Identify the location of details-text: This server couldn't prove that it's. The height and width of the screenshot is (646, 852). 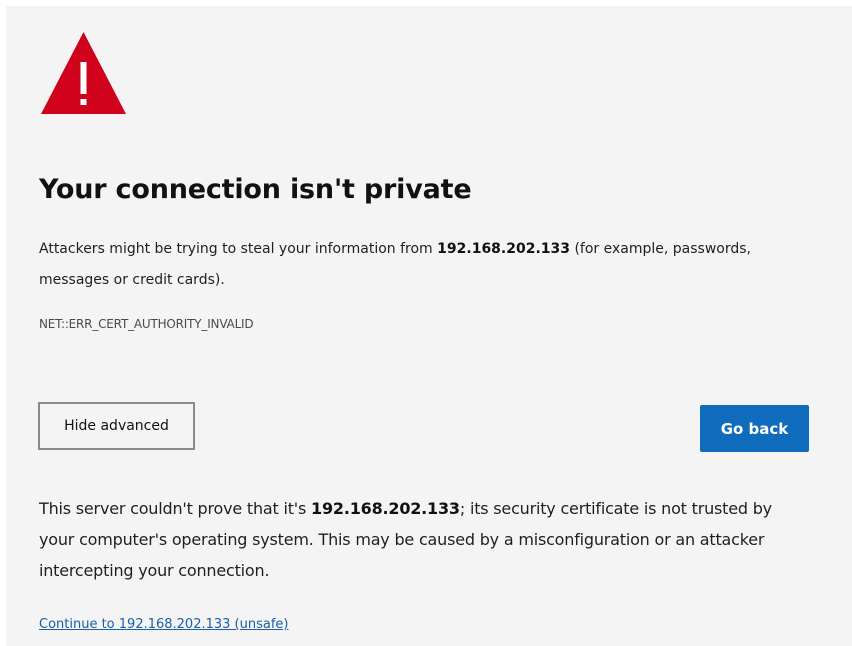
(175, 508).